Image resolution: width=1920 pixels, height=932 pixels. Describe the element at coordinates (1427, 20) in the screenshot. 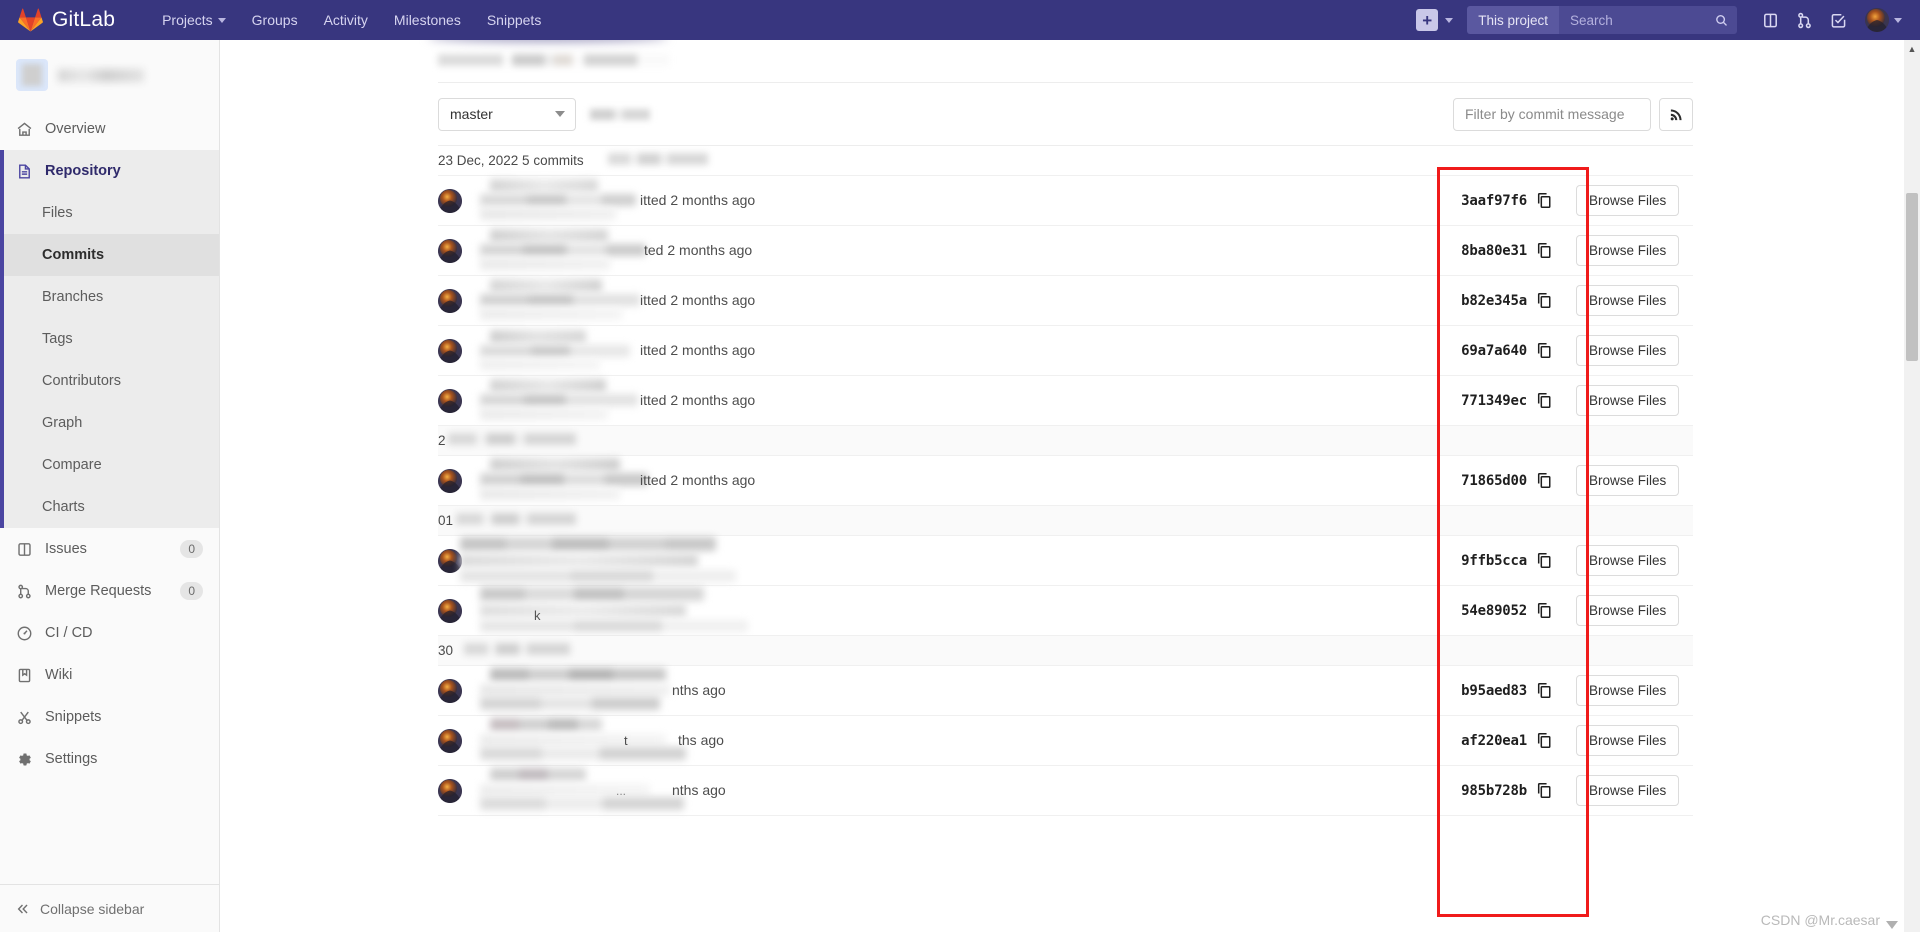

I see `plus-icon: +` at that location.